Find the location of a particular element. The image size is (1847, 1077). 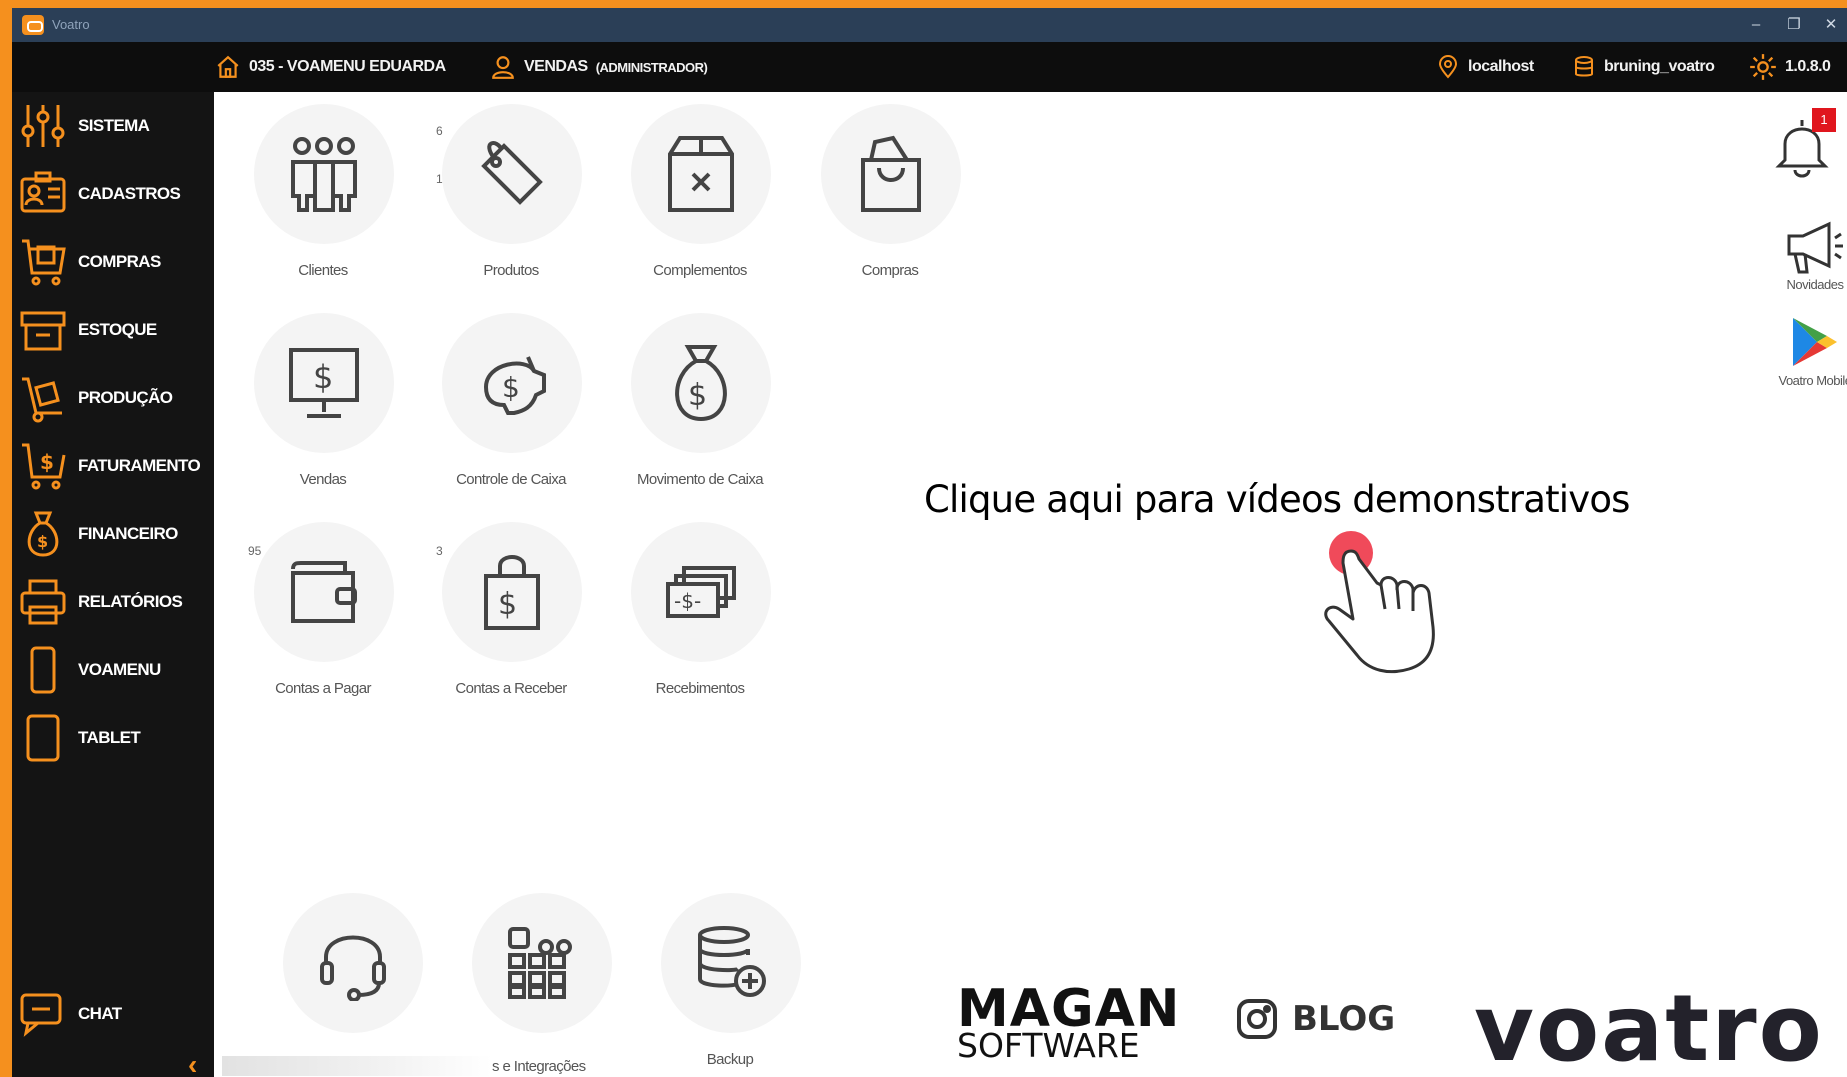

voatro-mobile-button: Voatro Mobile is located at coordinates (1808, 351).